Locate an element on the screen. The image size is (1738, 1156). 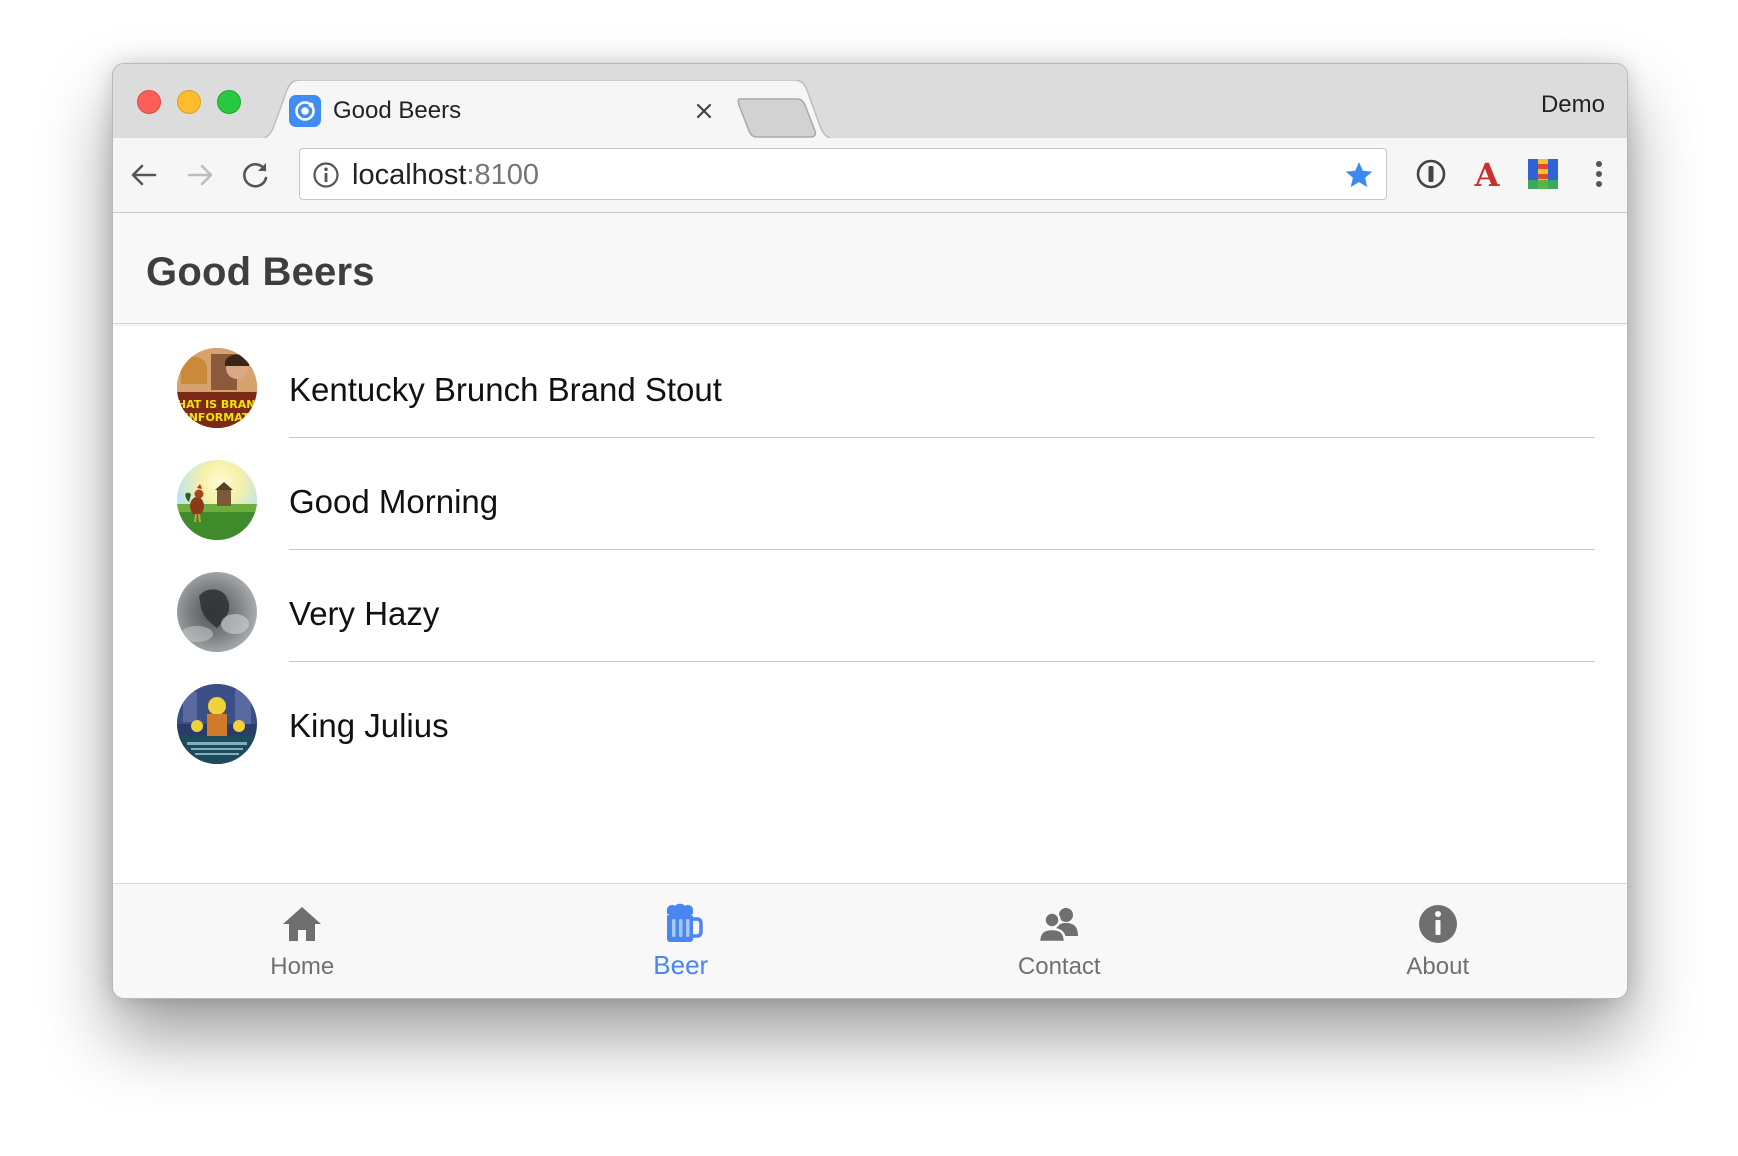
tab-about: About is located at coordinates (1438, 941).